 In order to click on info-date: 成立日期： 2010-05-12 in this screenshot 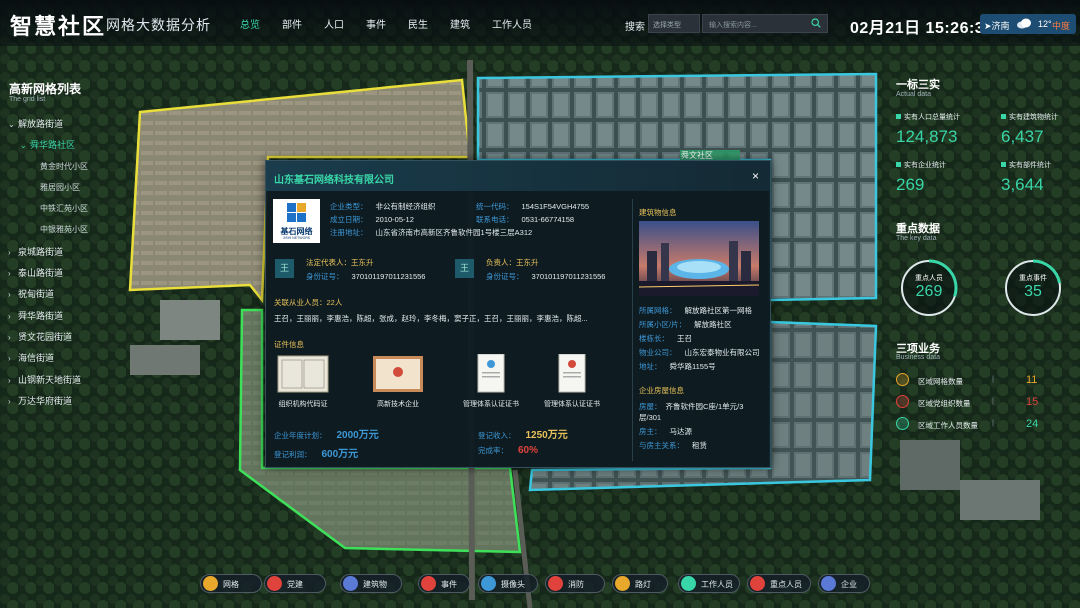, I will do `click(372, 219)`.